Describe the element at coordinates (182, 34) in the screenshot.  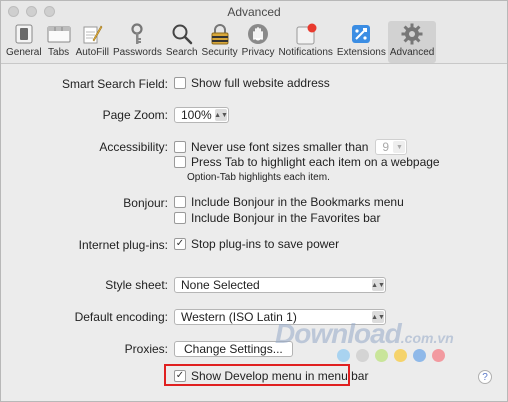
I see `search-icon` at that location.